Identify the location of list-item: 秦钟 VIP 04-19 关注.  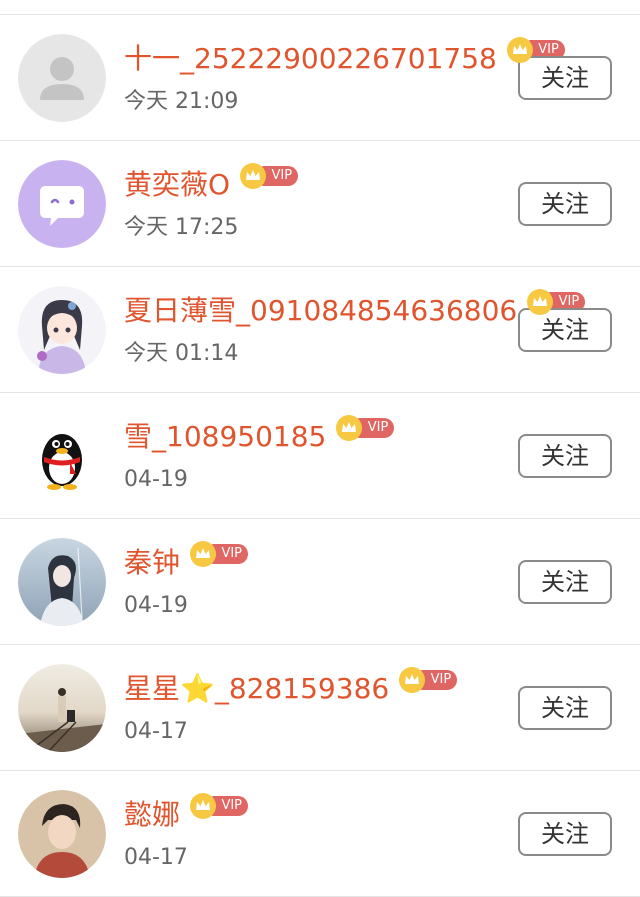
(320, 582).